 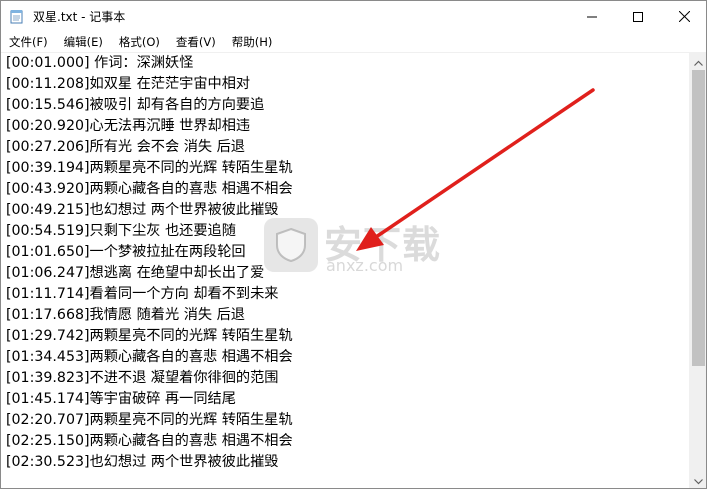 What do you see at coordinates (142, 294) in the screenshot?
I see `editor-line: [01:11.714]看着同一个方向 却看不到未来` at bounding box center [142, 294].